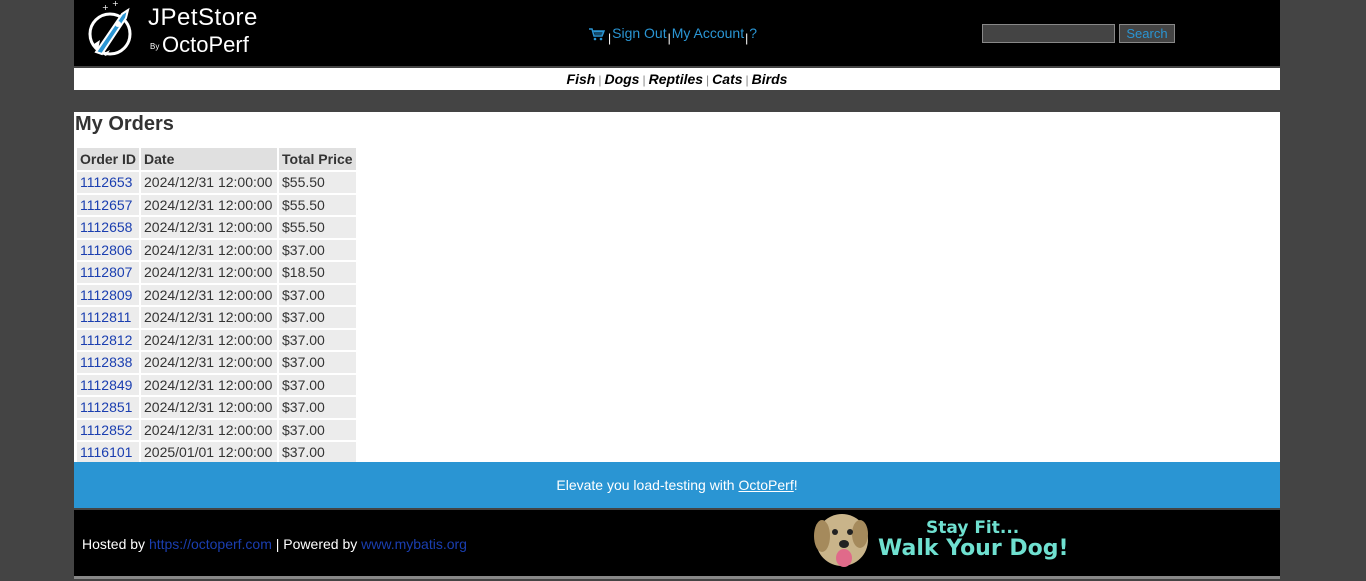 Image resolution: width=1366 pixels, height=581 pixels. What do you see at coordinates (1147, 33) in the screenshot?
I see `search-button: Search` at bounding box center [1147, 33].